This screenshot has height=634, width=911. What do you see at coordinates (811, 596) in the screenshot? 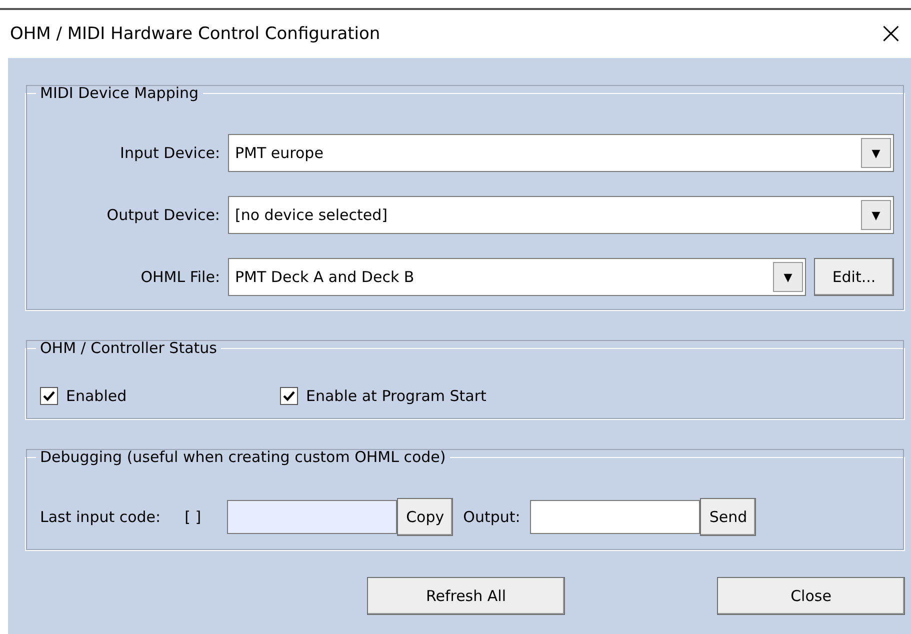
I see `dialog-button: Close` at bounding box center [811, 596].